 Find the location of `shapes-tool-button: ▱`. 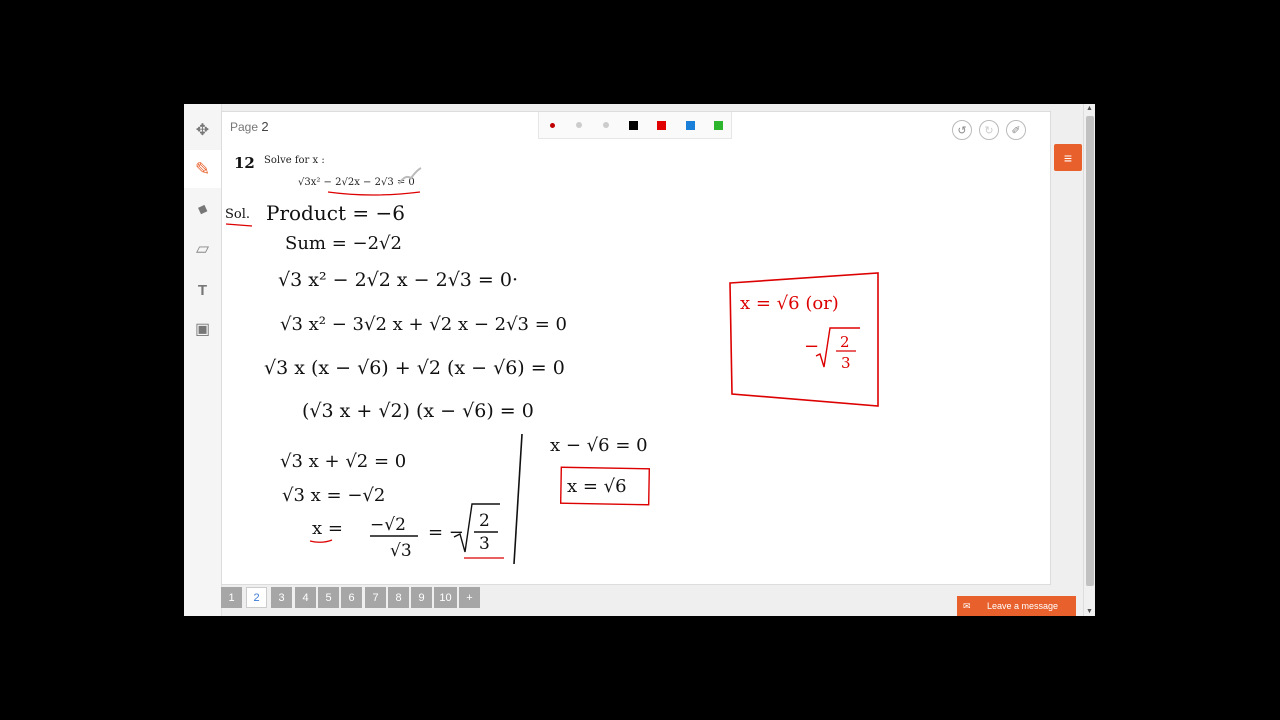

shapes-tool-button: ▱ is located at coordinates (202, 249).